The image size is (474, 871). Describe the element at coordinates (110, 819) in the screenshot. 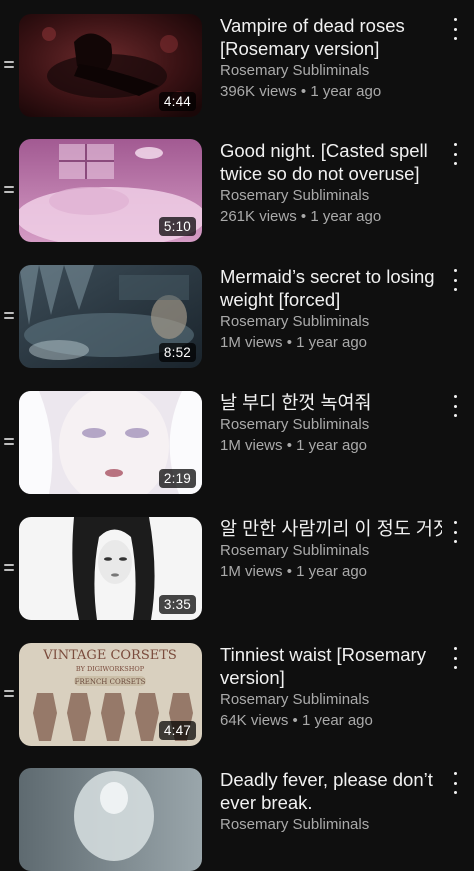

I see `video-thumbnail` at that location.